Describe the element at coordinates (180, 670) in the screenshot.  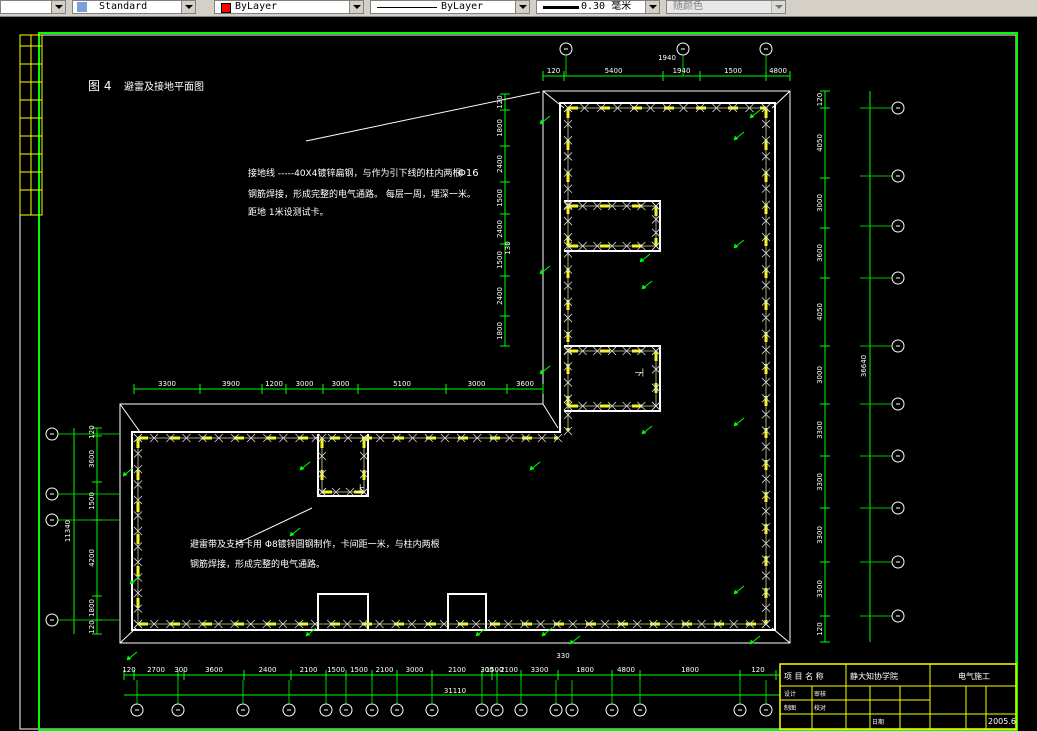
I see `dim-bottom-label: 300` at that location.